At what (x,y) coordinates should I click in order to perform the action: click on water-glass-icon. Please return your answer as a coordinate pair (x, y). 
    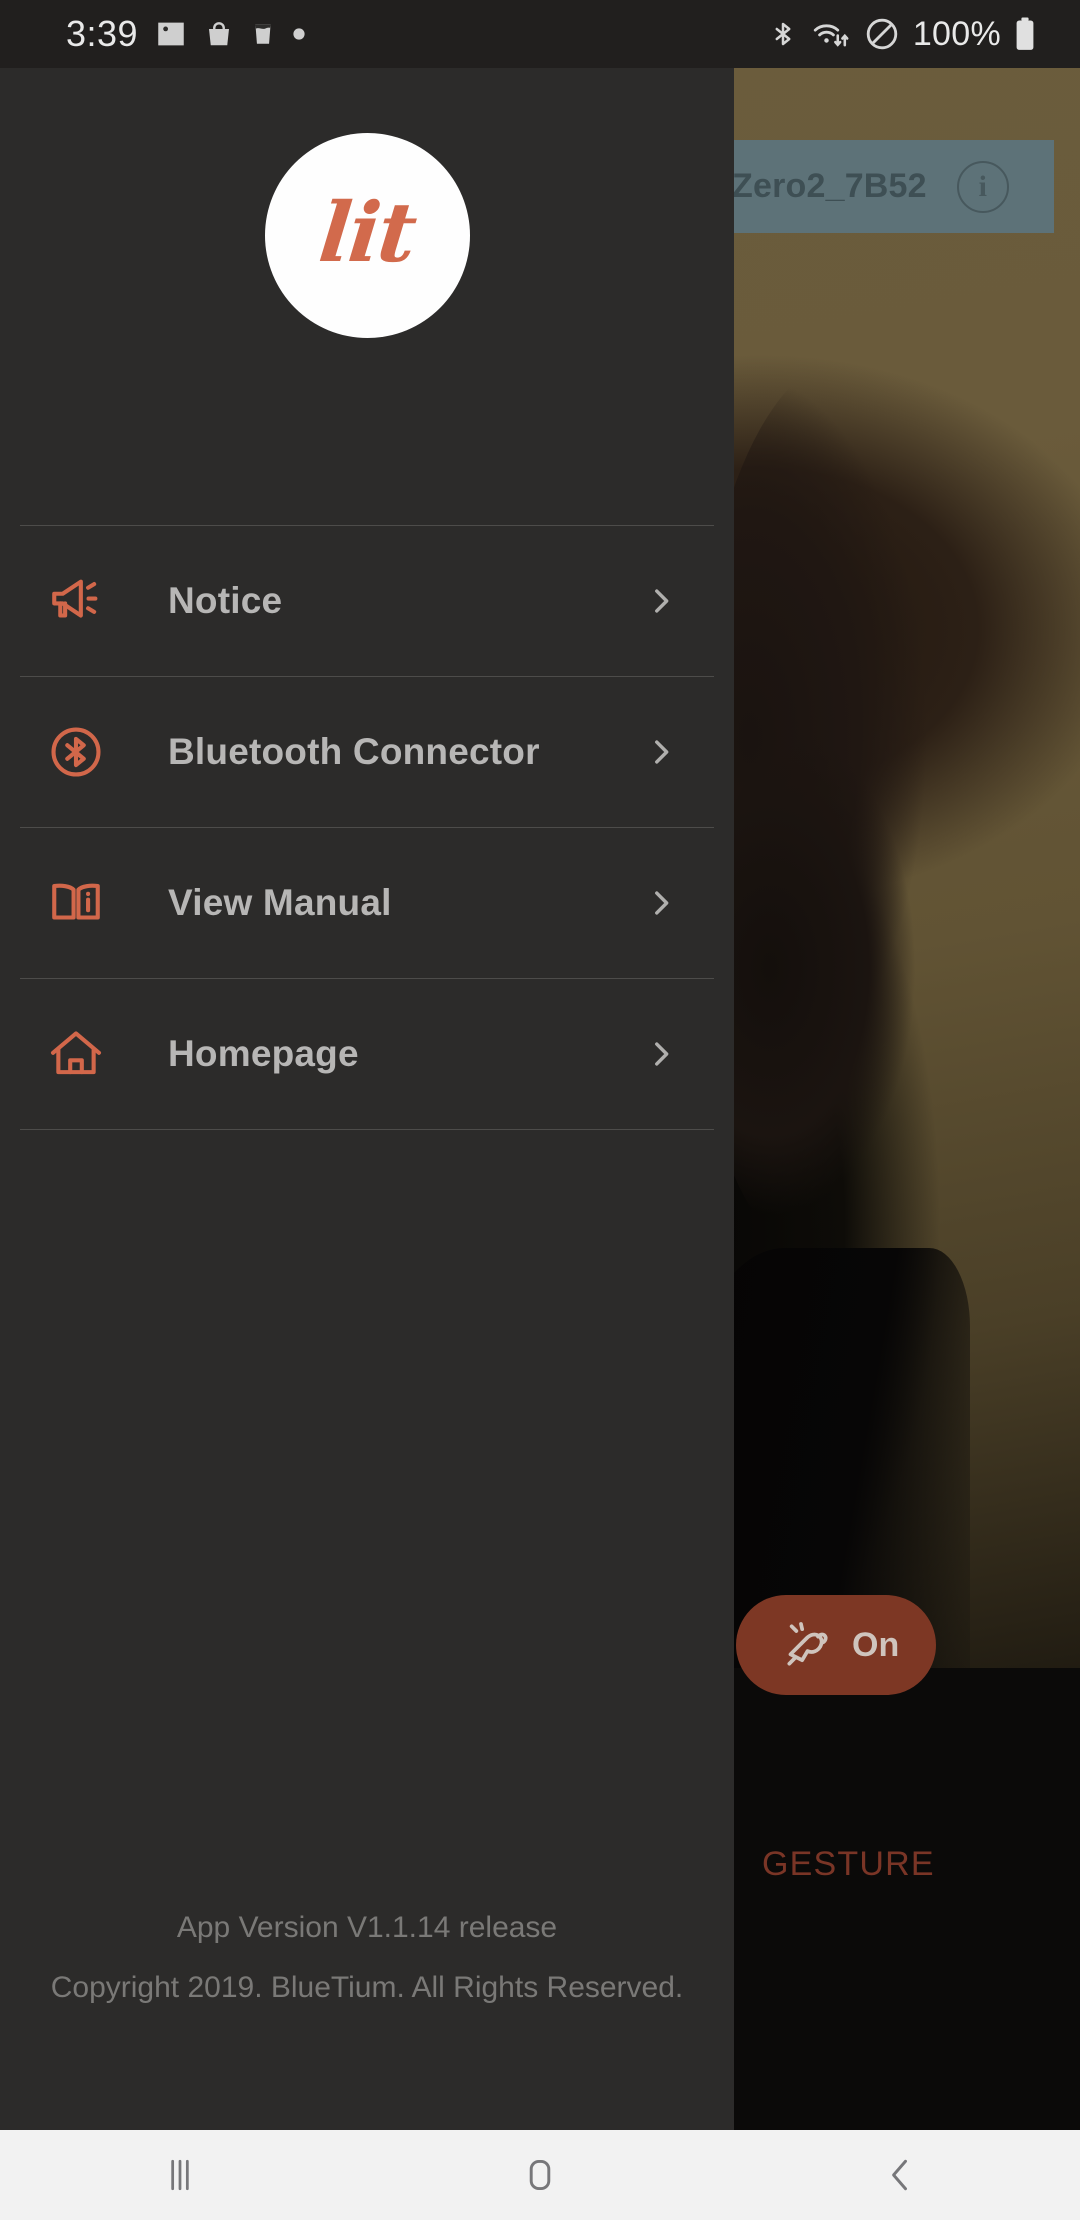
    Looking at the image, I should click on (263, 34).